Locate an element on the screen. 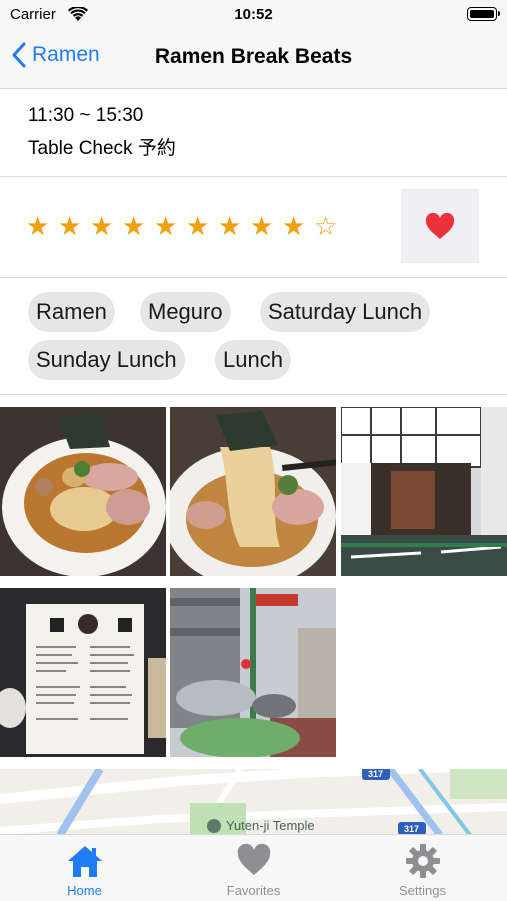 This screenshot has height=901, width=507. booking-info: Table Check 予約 is located at coordinates (102, 148).